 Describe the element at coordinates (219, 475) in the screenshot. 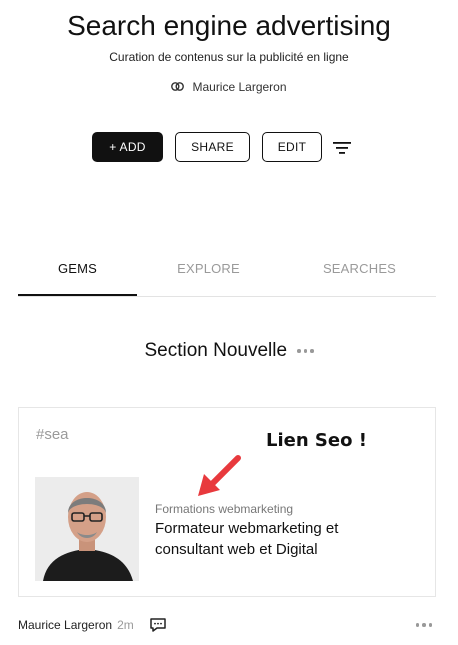

I see `red-arrow-icon` at that location.